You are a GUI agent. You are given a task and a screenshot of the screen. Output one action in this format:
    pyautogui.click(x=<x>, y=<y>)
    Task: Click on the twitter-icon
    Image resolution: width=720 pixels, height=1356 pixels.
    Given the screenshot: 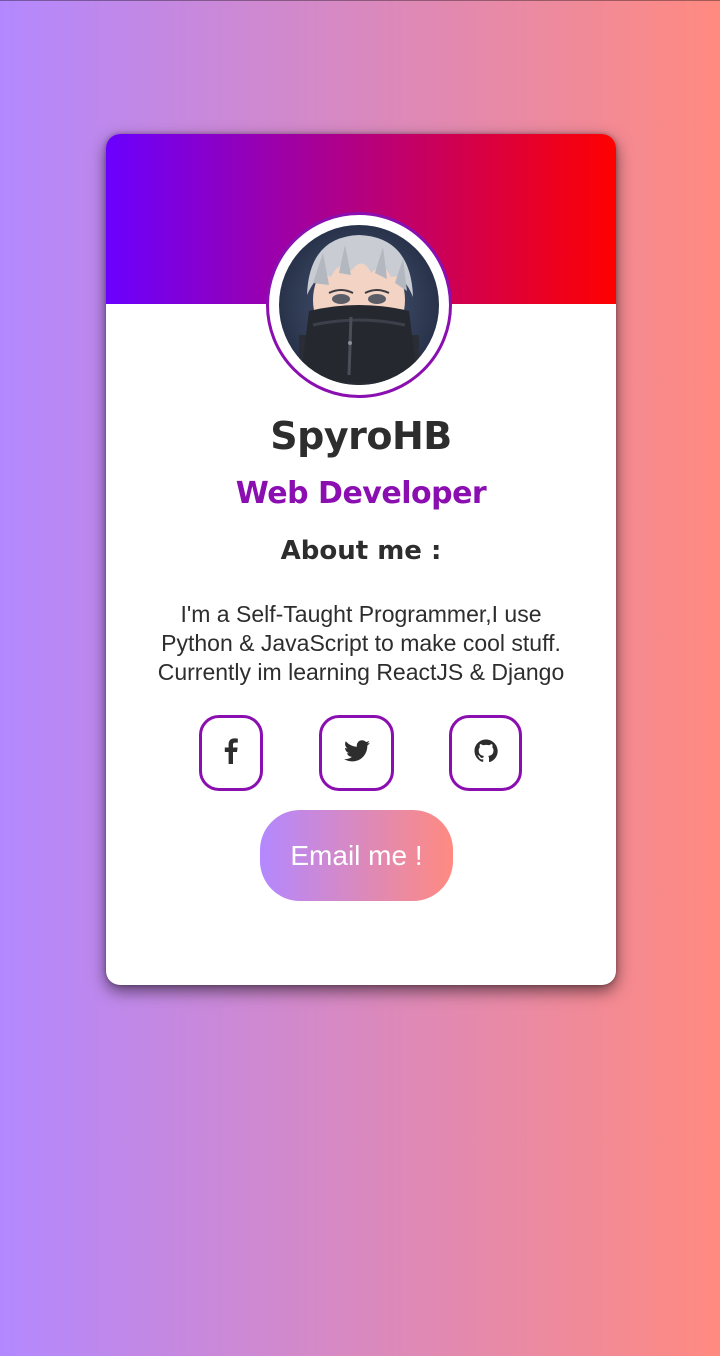 What is the action you would take?
    pyautogui.click(x=356, y=753)
    